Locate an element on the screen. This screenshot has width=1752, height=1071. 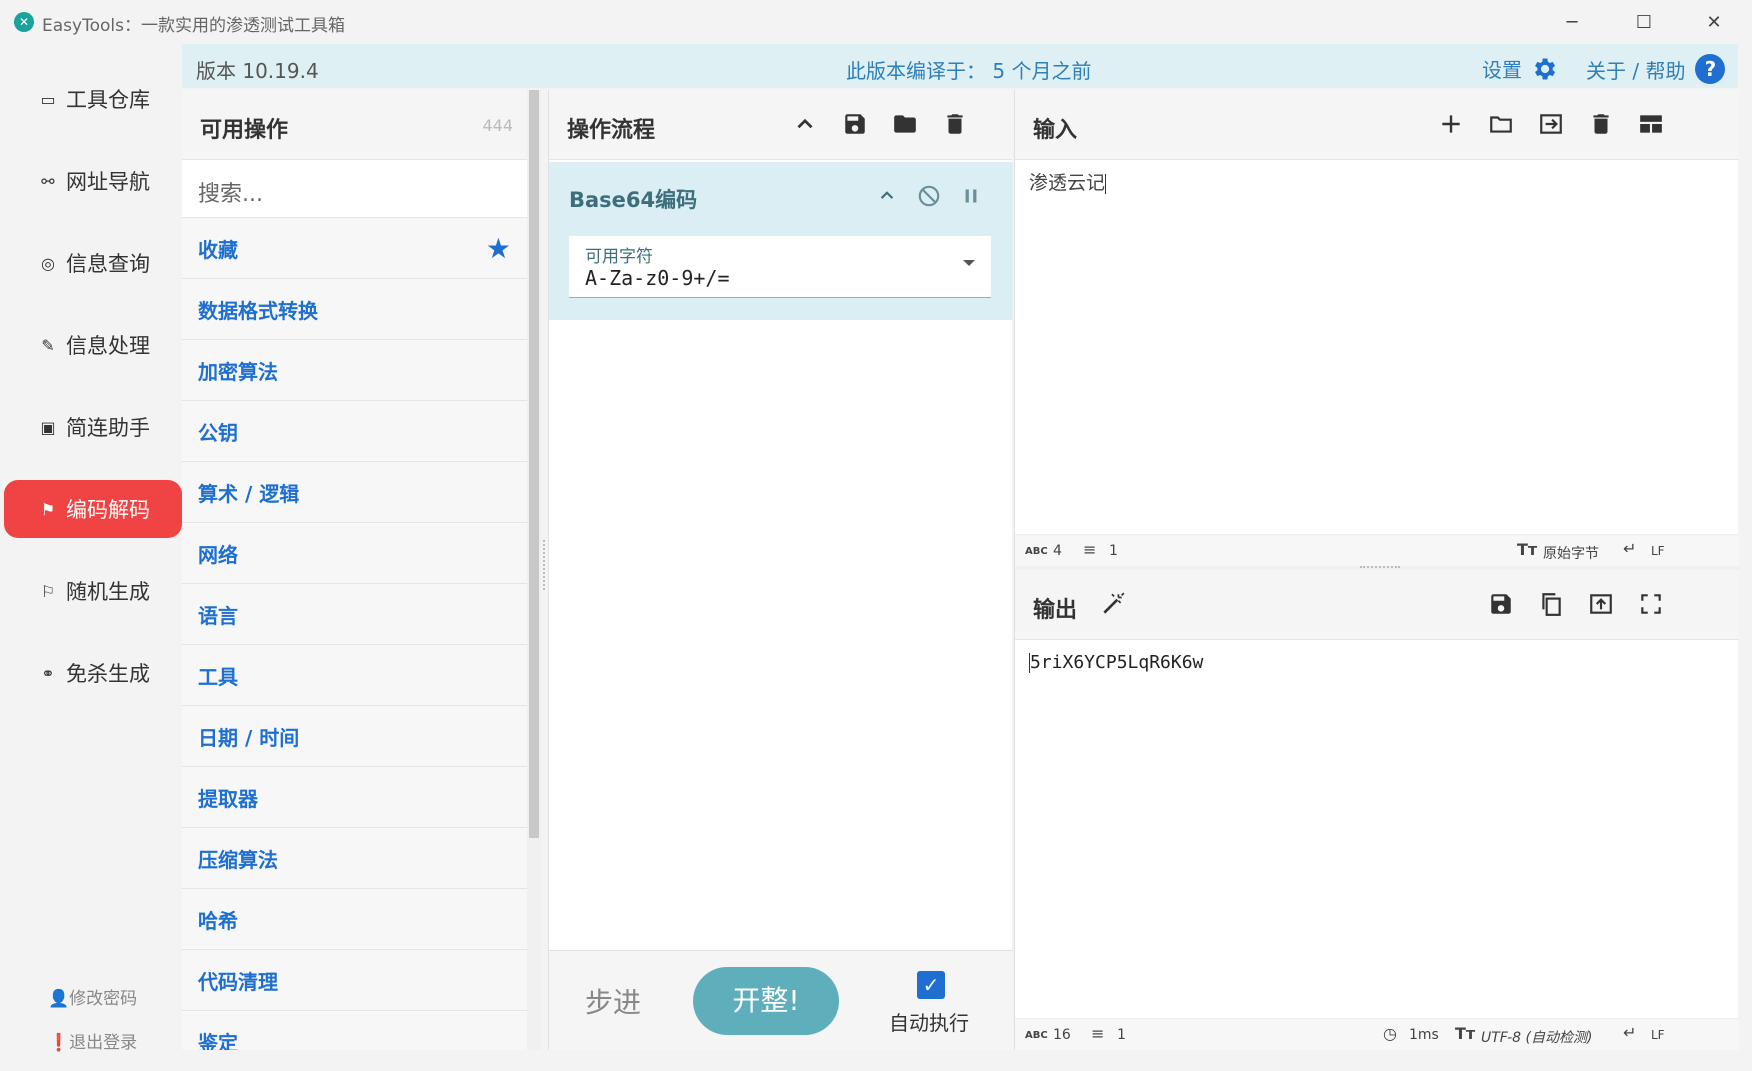
save-recipe-button is located at coordinates (855, 124).